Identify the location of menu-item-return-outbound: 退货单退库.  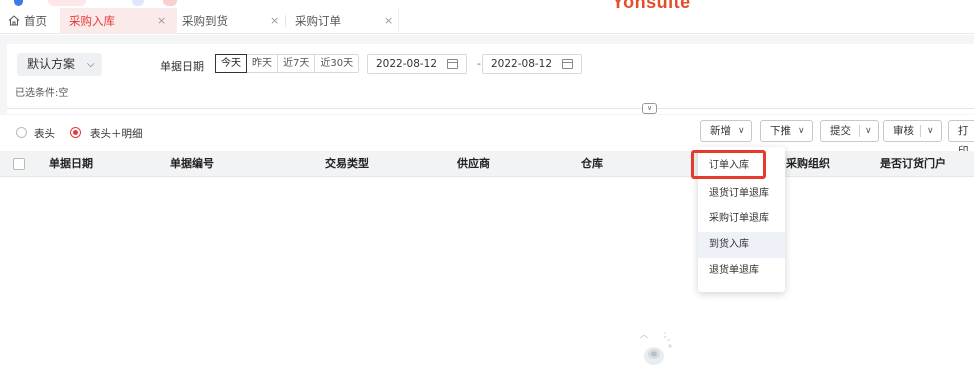
(741, 271).